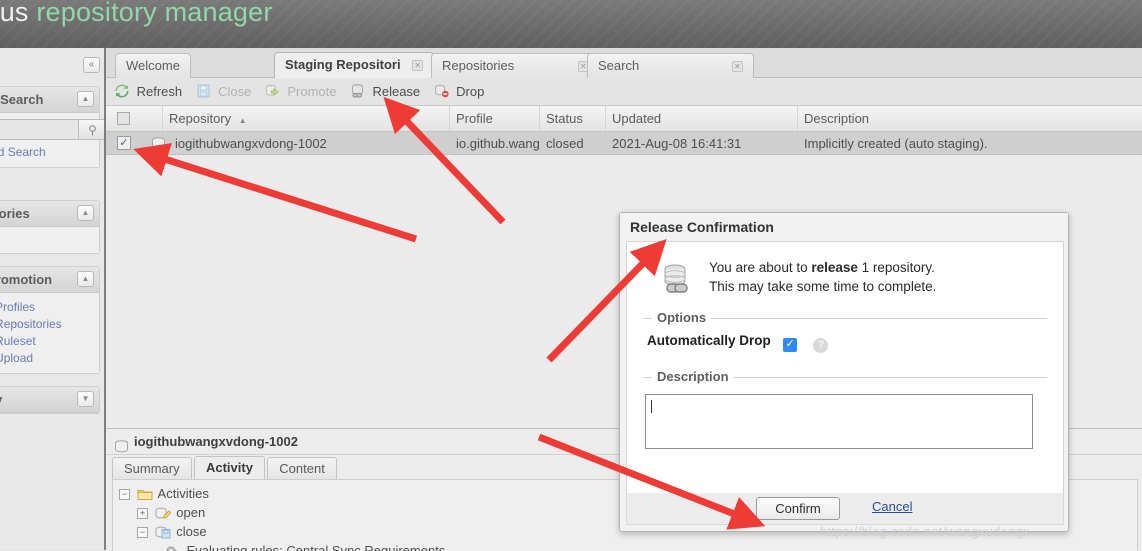 The height and width of the screenshot is (551, 1142). I want to click on drop-button: Drop, so click(462, 92).